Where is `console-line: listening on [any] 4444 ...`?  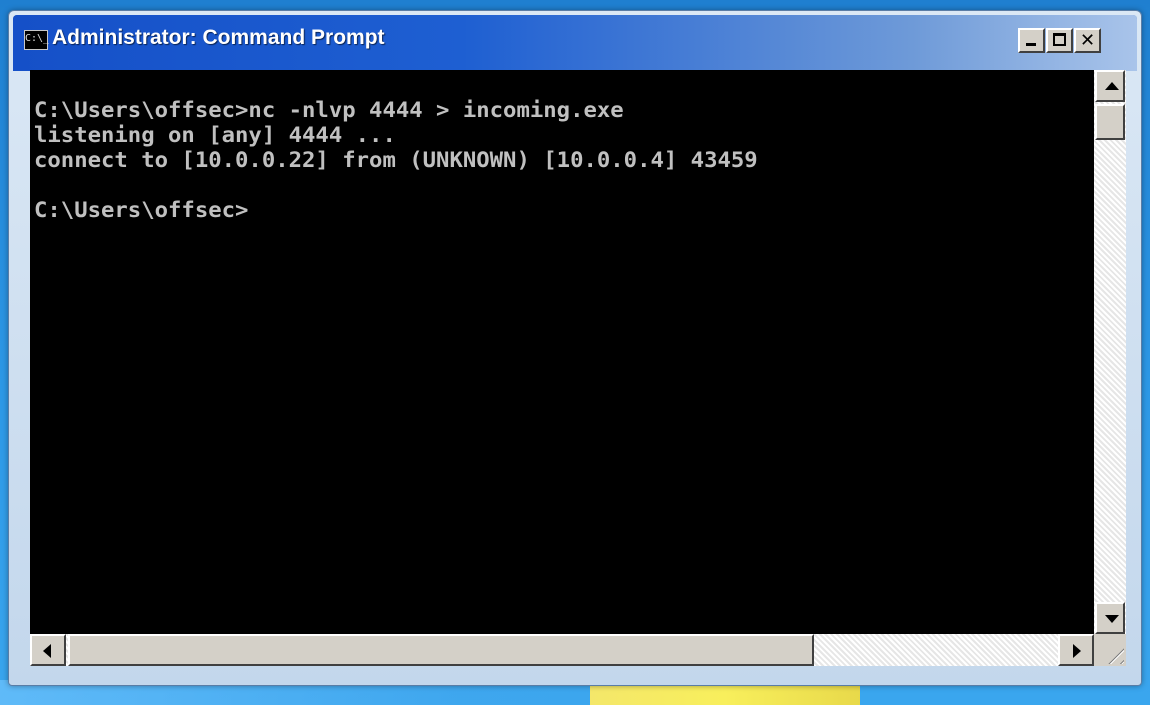
console-line: listening on [any] 4444 ... is located at coordinates (215, 135).